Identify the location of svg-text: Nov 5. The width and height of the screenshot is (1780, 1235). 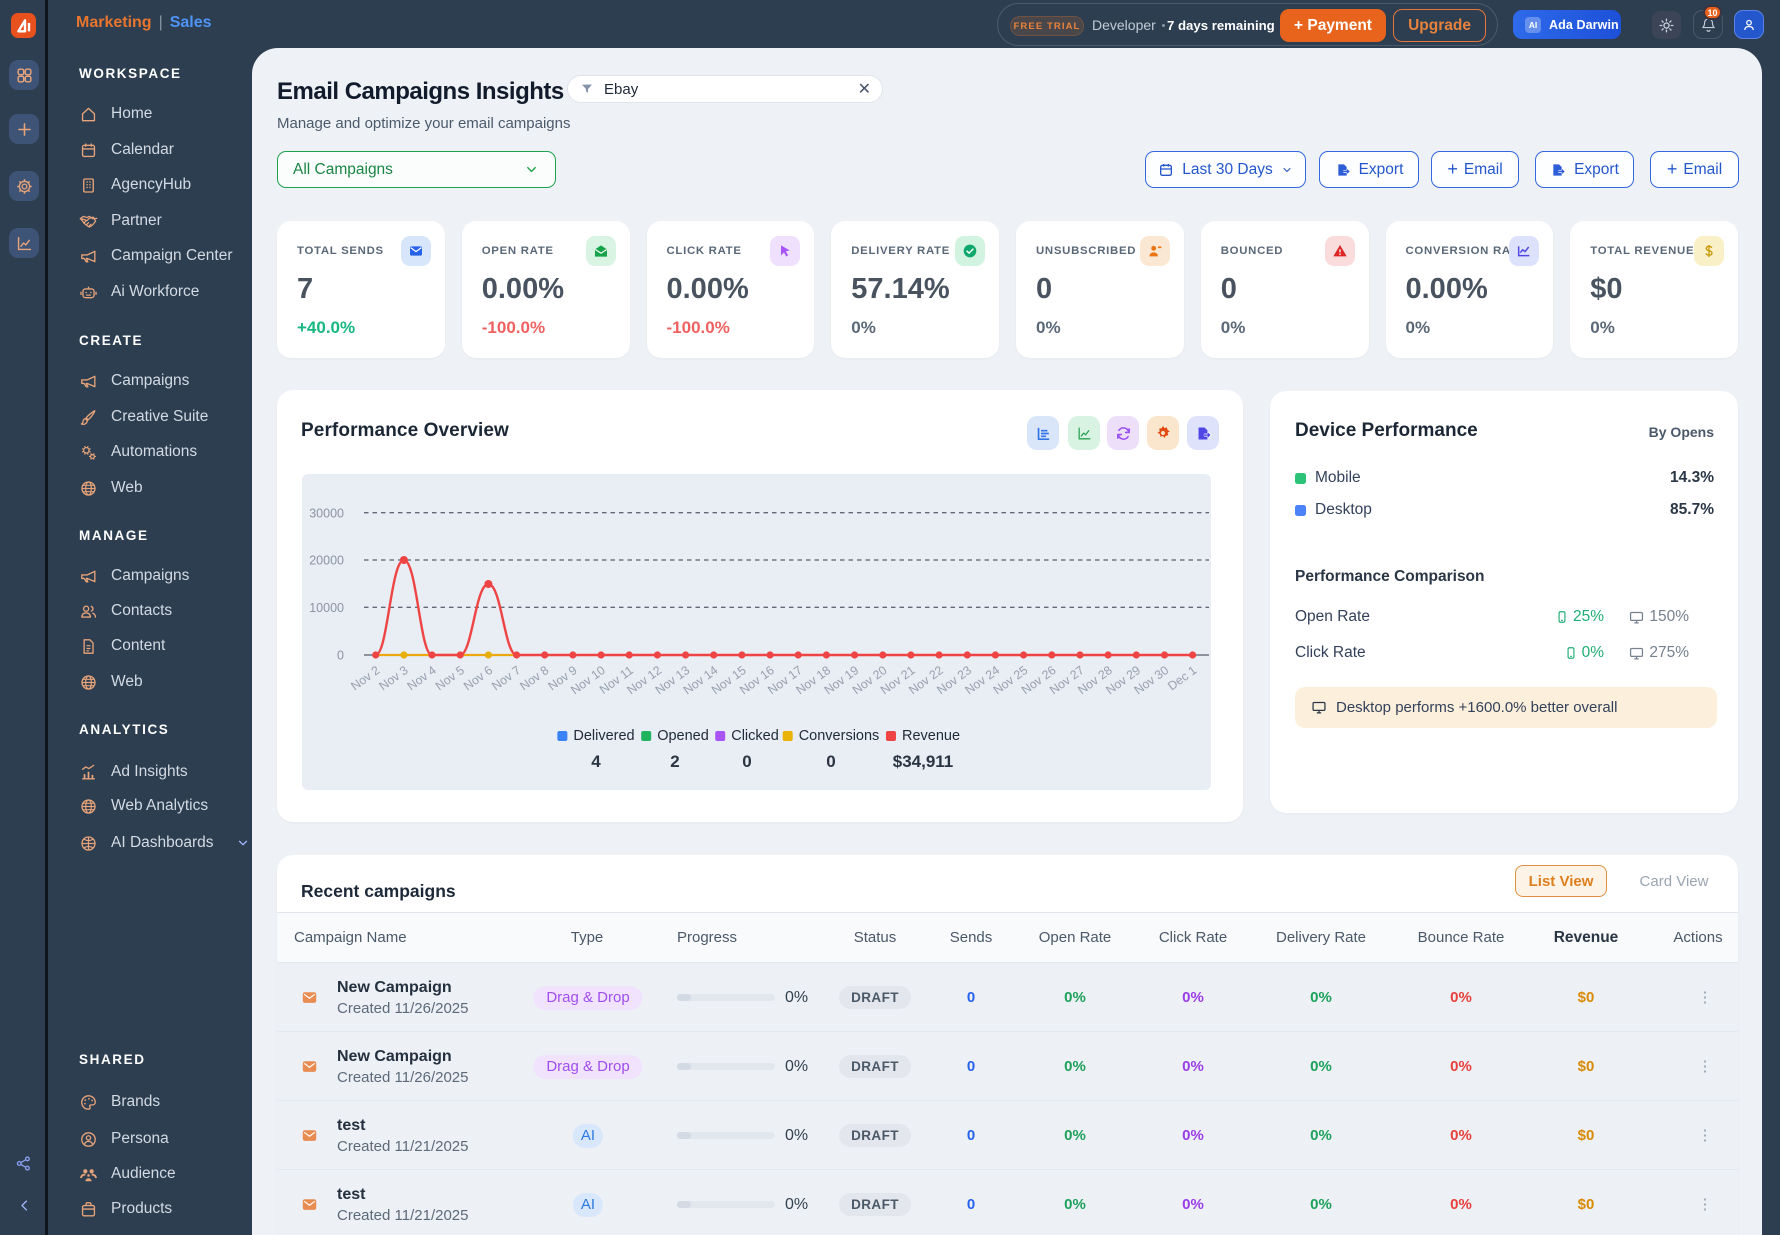
(450, 678).